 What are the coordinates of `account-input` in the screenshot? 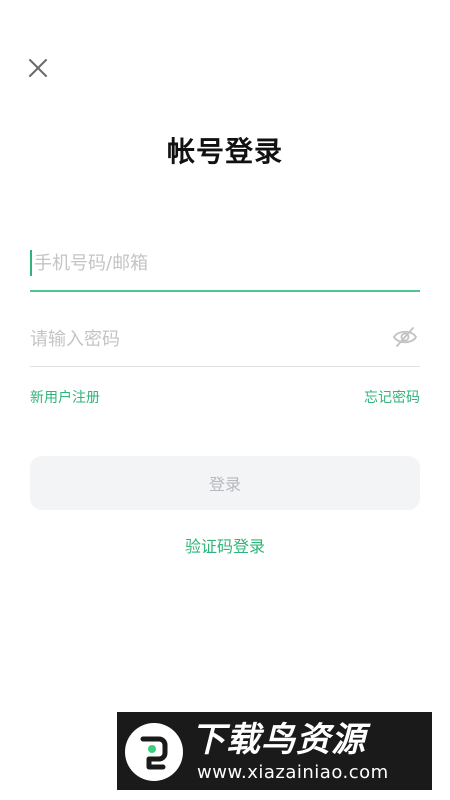 It's located at (204, 263).